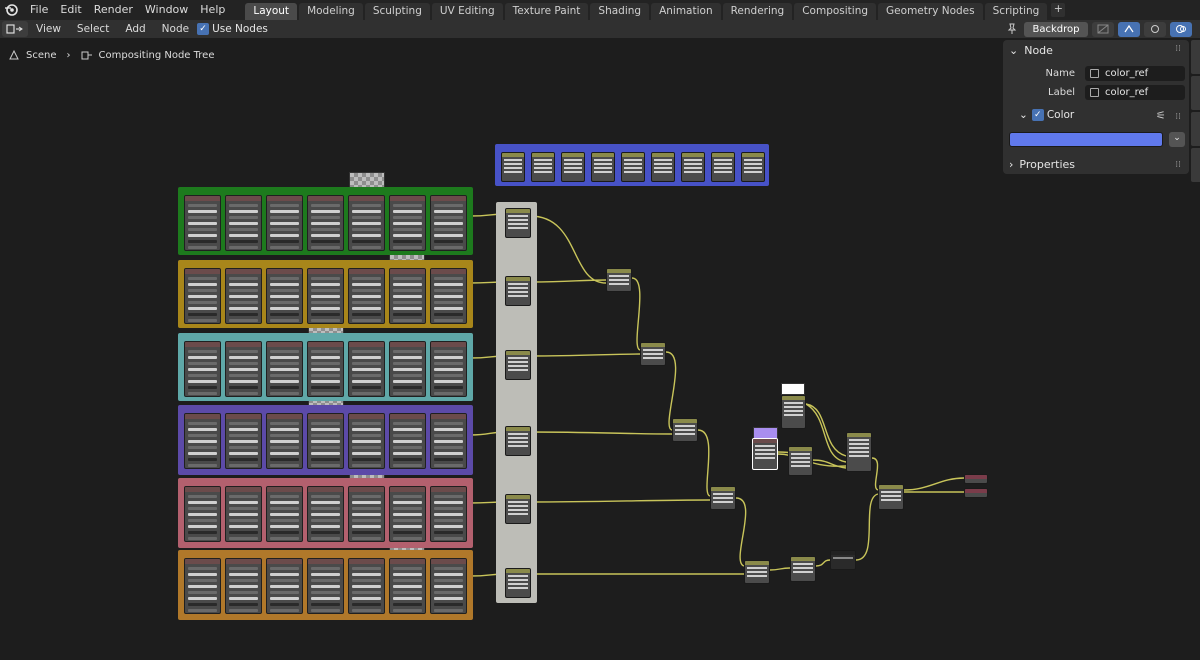 The width and height of the screenshot is (1200, 660). What do you see at coordinates (843, 560) in the screenshot?
I see `dark-node` at bounding box center [843, 560].